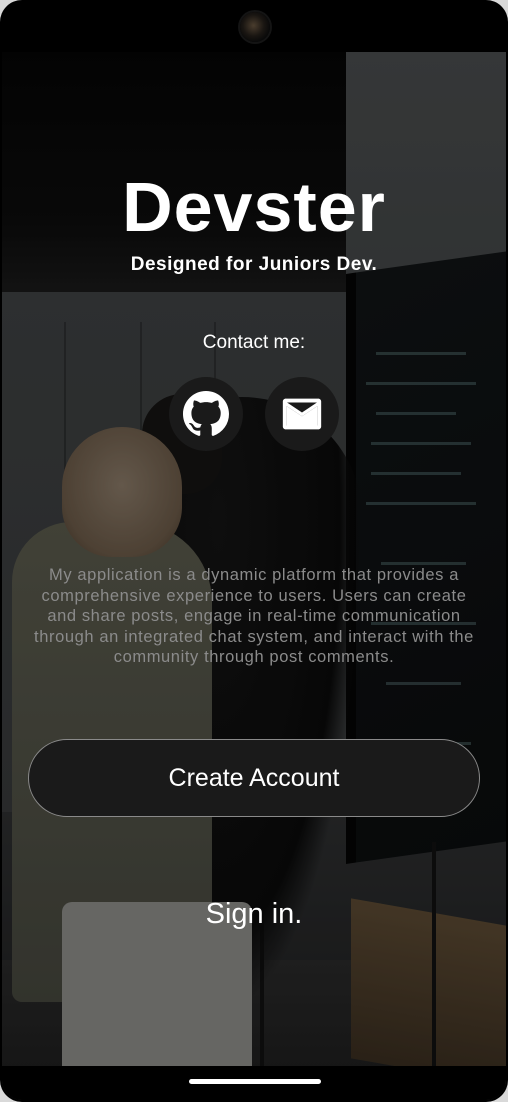 Image resolution: width=508 pixels, height=1102 pixels. I want to click on sign-in-link: Sign in., so click(254, 914).